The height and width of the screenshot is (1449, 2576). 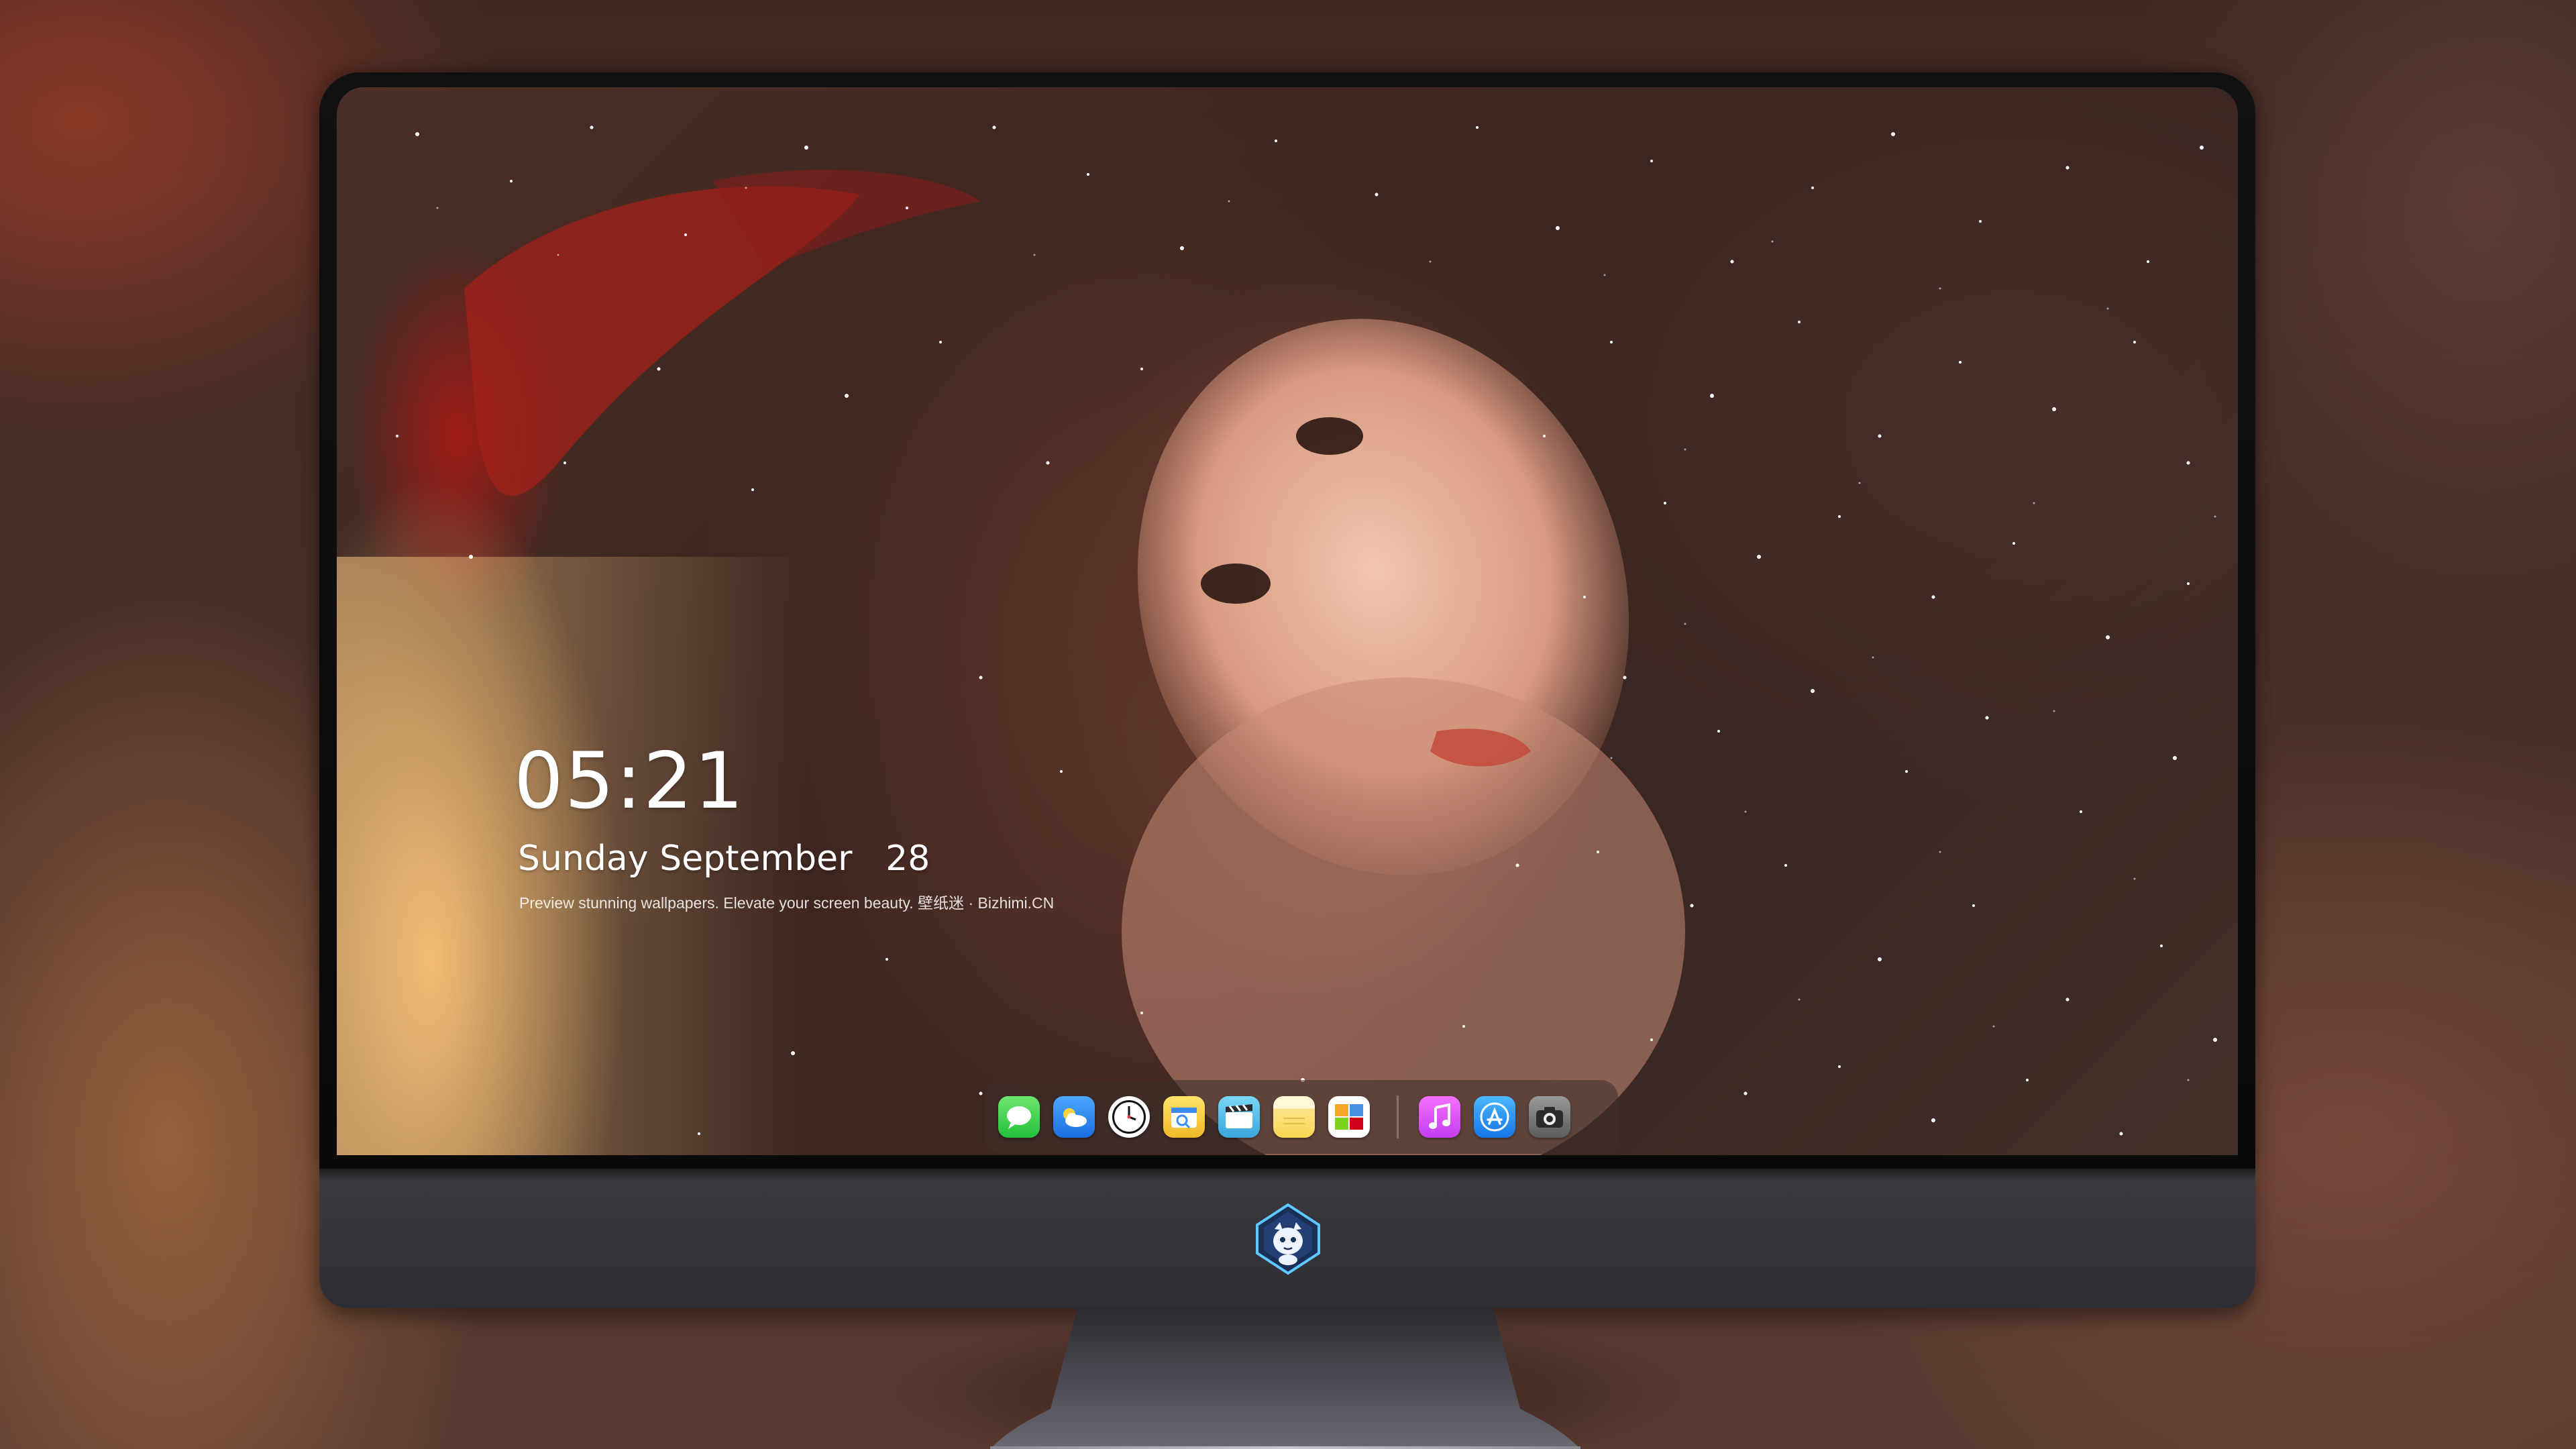 What do you see at coordinates (1184, 1117) in the screenshot?
I see `finder-icon` at bounding box center [1184, 1117].